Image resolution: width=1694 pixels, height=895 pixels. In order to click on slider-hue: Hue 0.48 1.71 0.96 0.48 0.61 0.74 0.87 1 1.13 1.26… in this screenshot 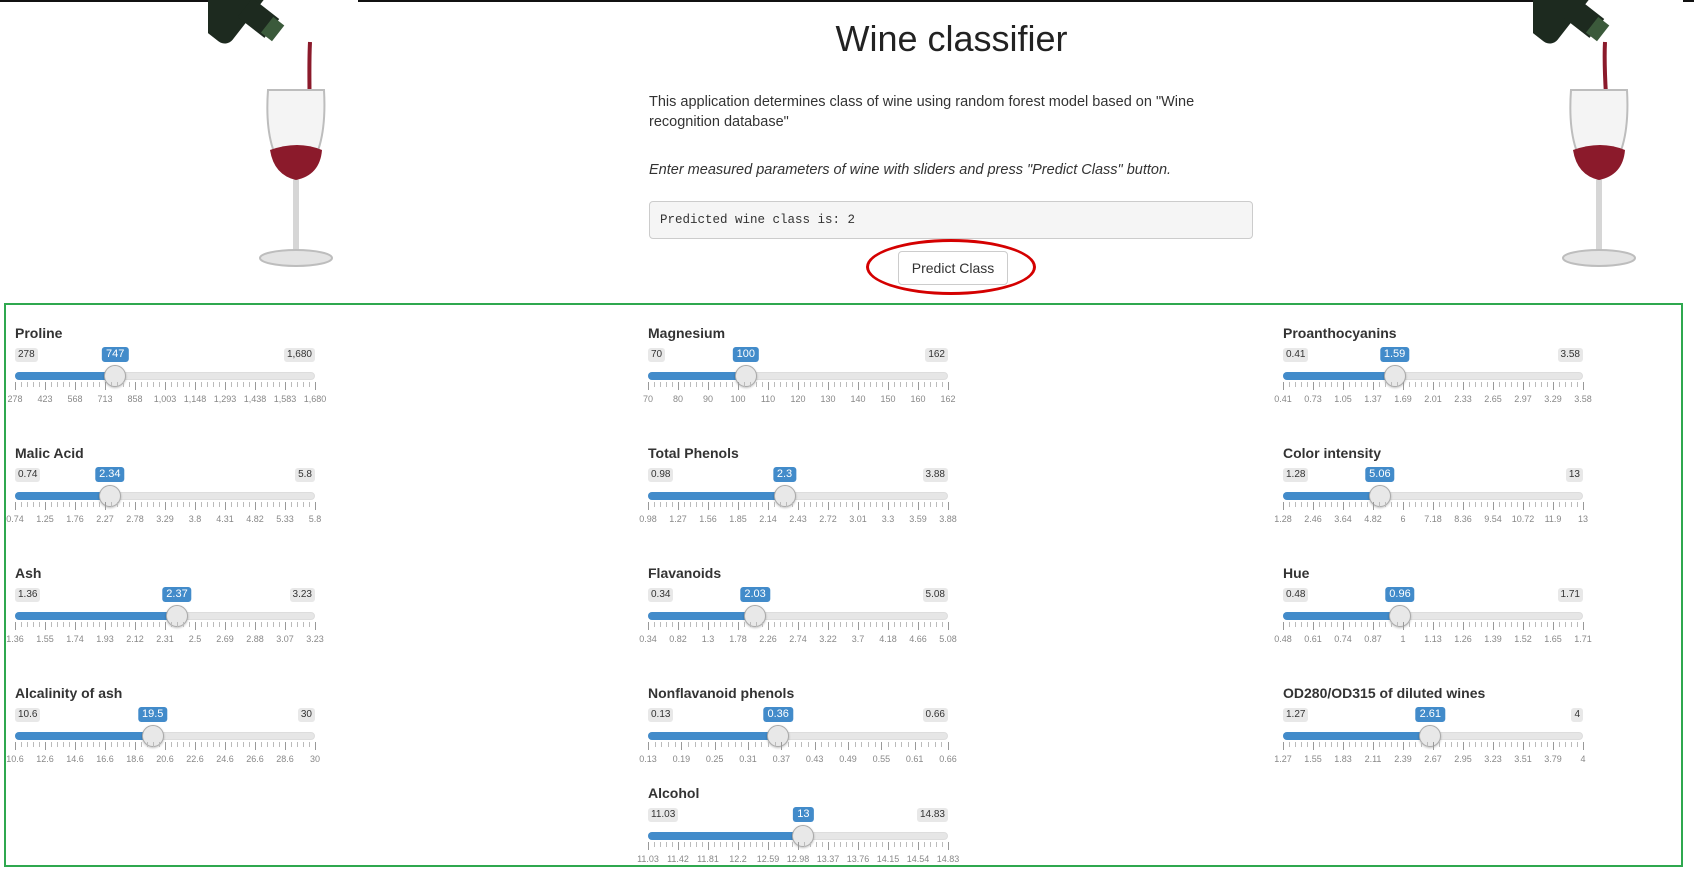, I will do `click(1433, 620)`.